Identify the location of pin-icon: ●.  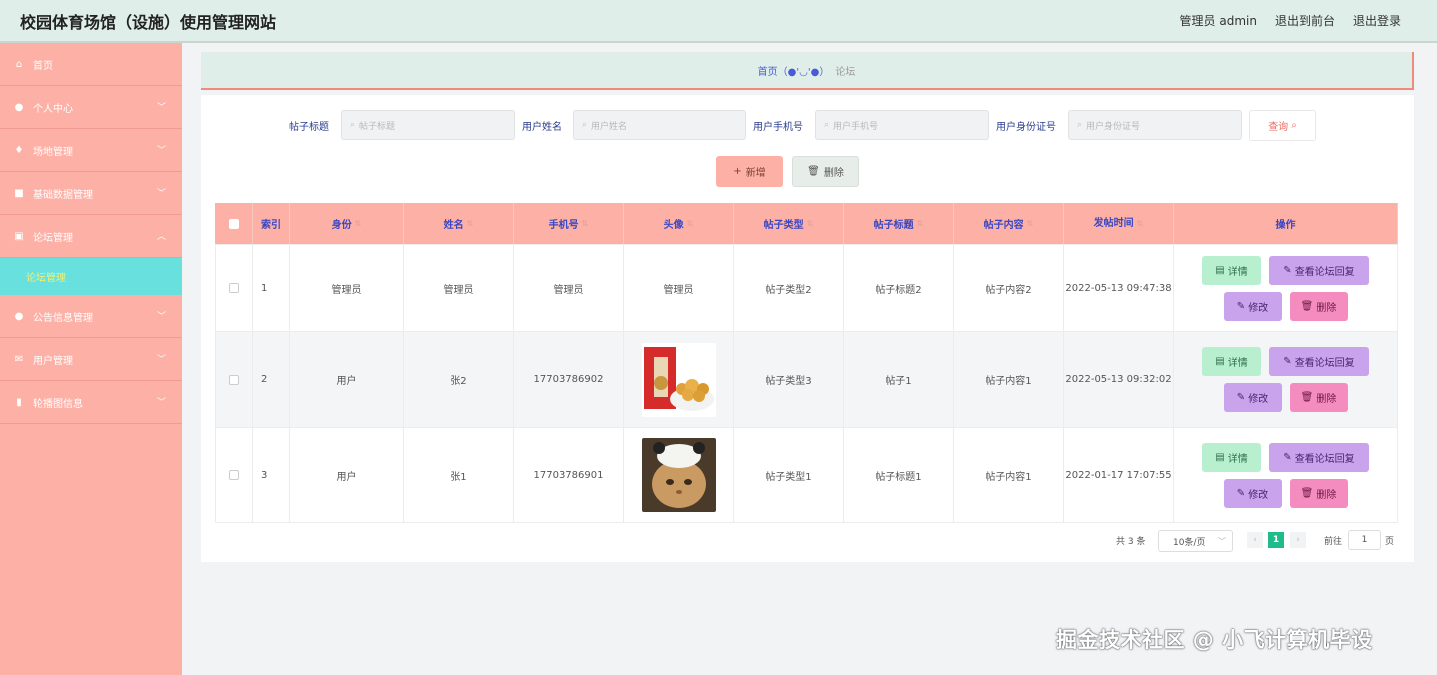
(19, 316).